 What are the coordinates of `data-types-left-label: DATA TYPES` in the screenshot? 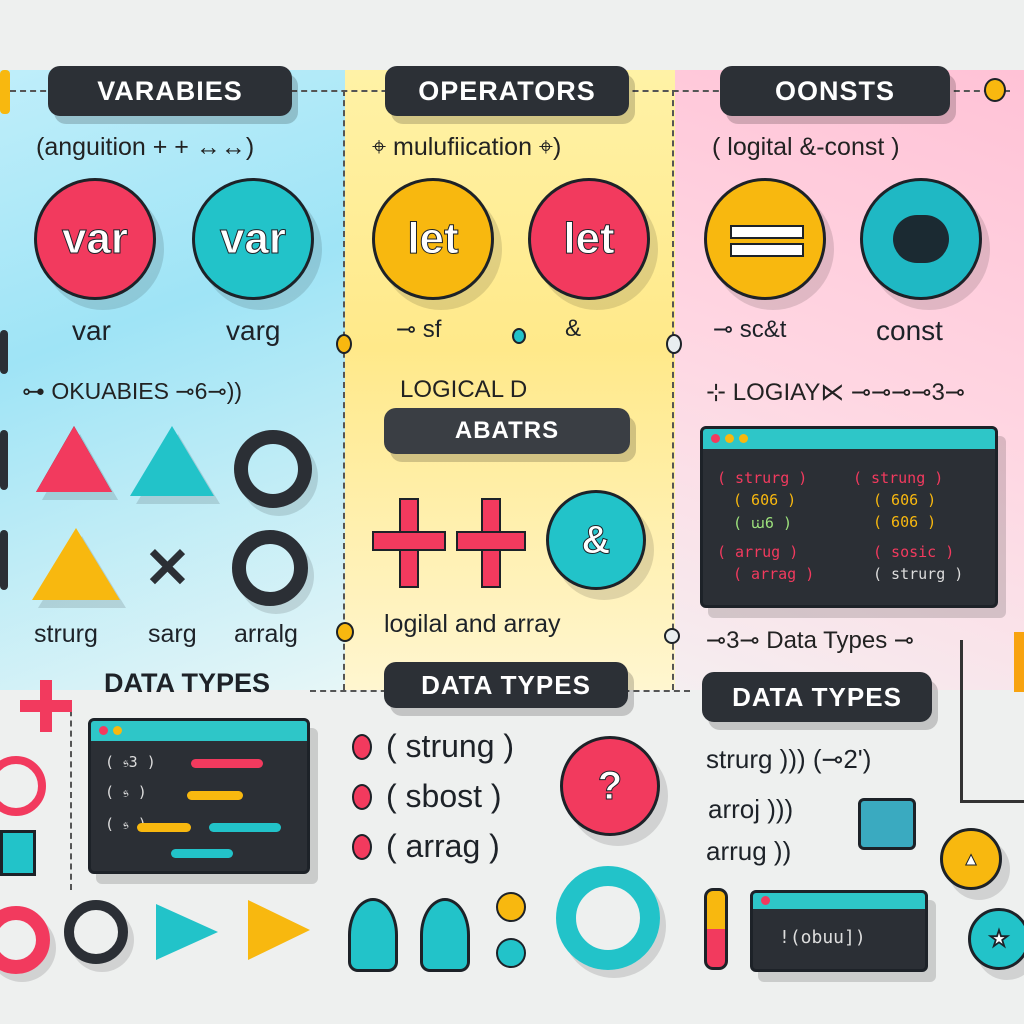 It's located at (187, 683).